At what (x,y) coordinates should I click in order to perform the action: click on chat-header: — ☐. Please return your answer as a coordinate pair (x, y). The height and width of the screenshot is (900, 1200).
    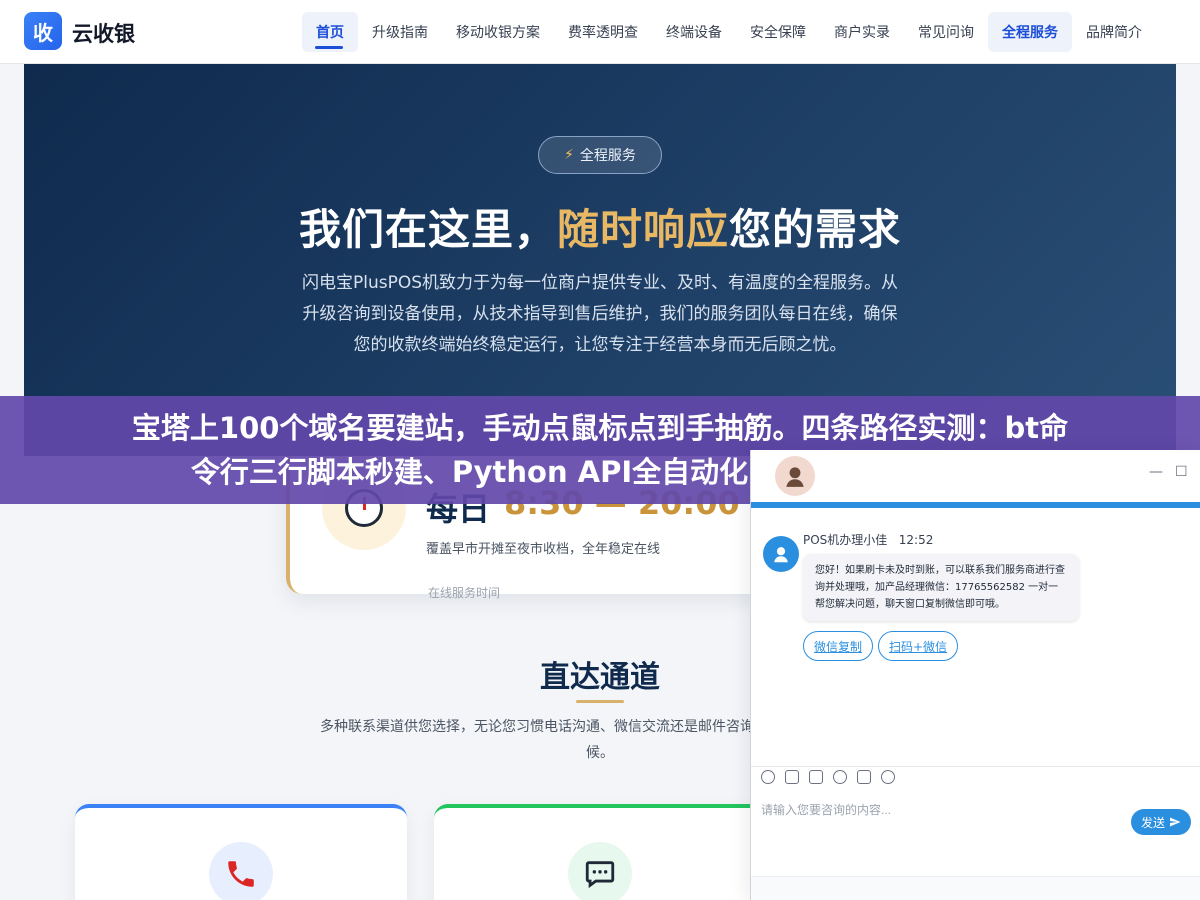
    Looking at the image, I should click on (975, 476).